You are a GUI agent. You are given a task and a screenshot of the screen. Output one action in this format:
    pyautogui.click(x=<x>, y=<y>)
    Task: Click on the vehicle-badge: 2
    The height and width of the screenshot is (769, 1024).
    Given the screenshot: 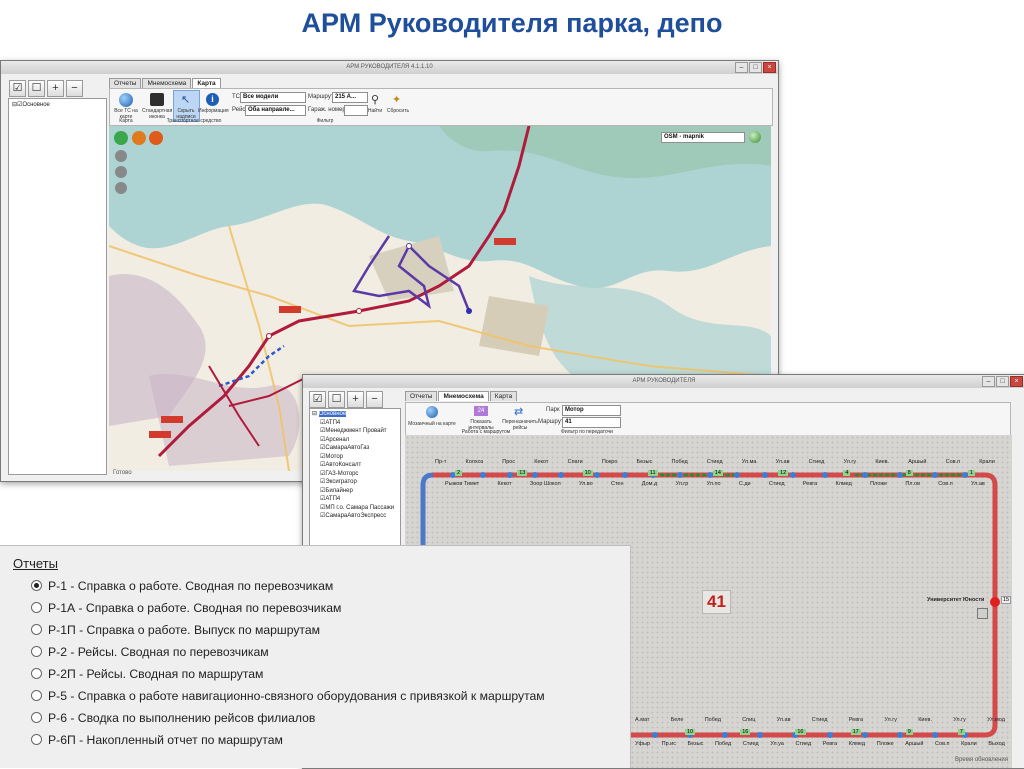 What is the action you would take?
    pyautogui.click(x=459, y=473)
    